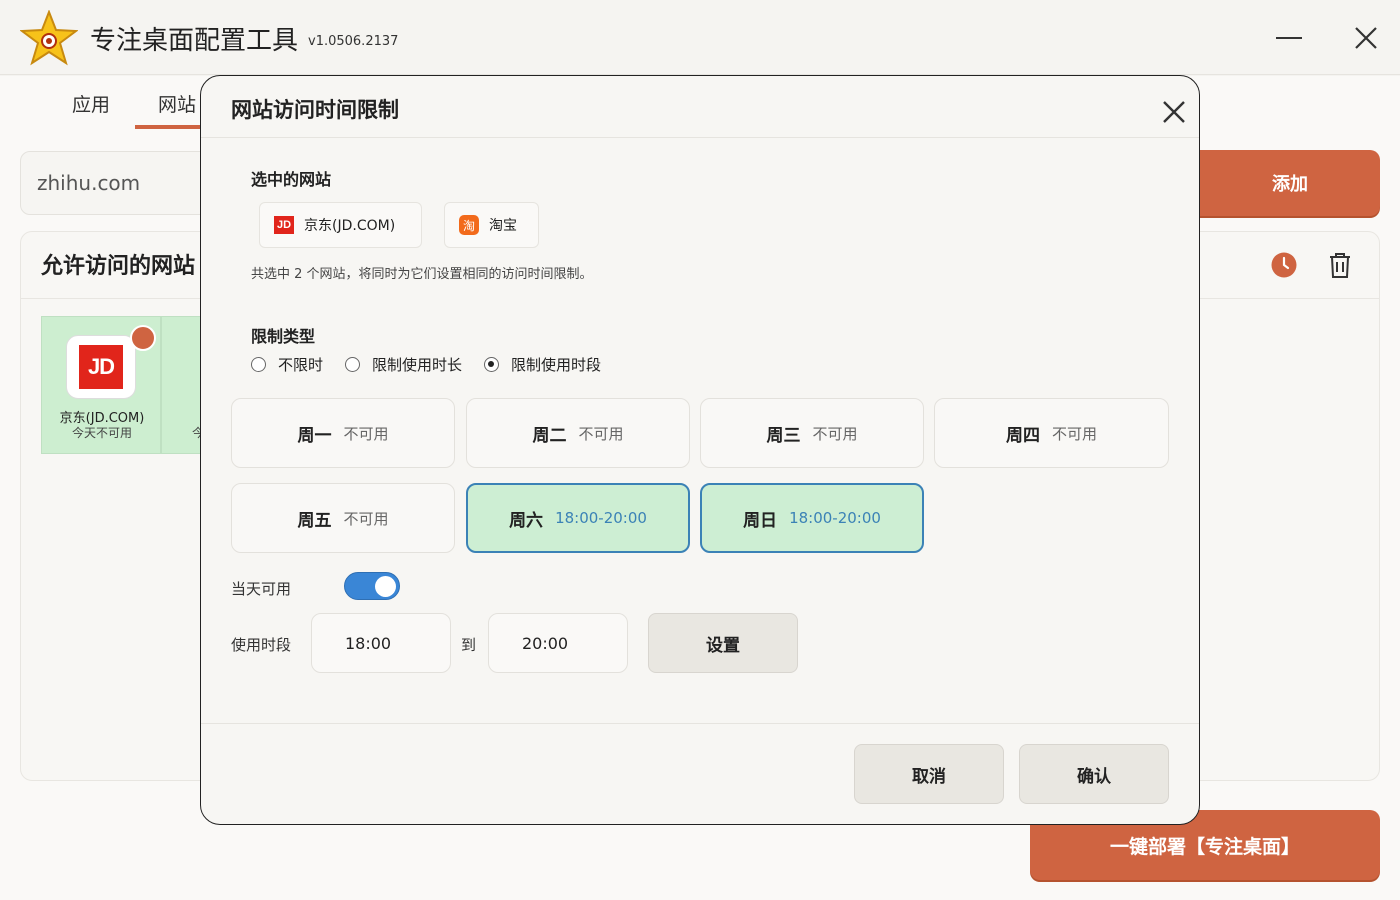 The width and height of the screenshot is (1400, 900). I want to click on available-toggle, so click(372, 586).